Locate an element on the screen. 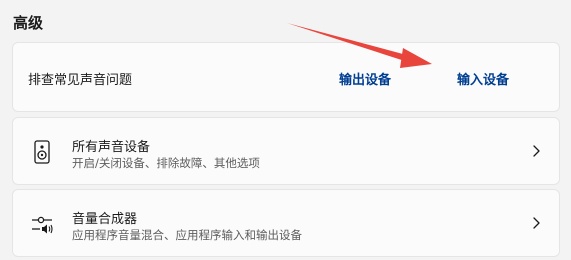 The image size is (571, 260). volume-mixer-icon is located at coordinates (42, 225).